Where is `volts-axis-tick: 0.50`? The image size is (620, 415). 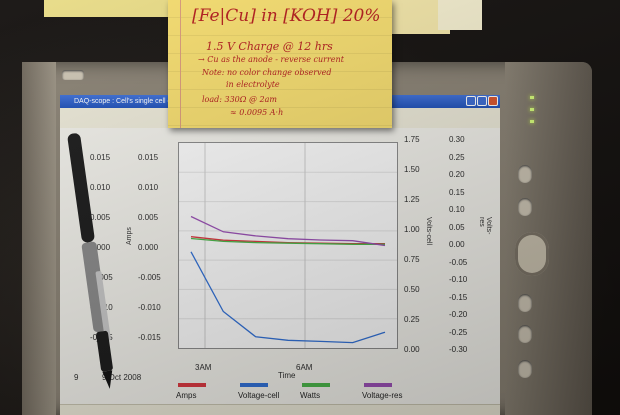
volts-axis-tick: 0.50 is located at coordinates (412, 289).